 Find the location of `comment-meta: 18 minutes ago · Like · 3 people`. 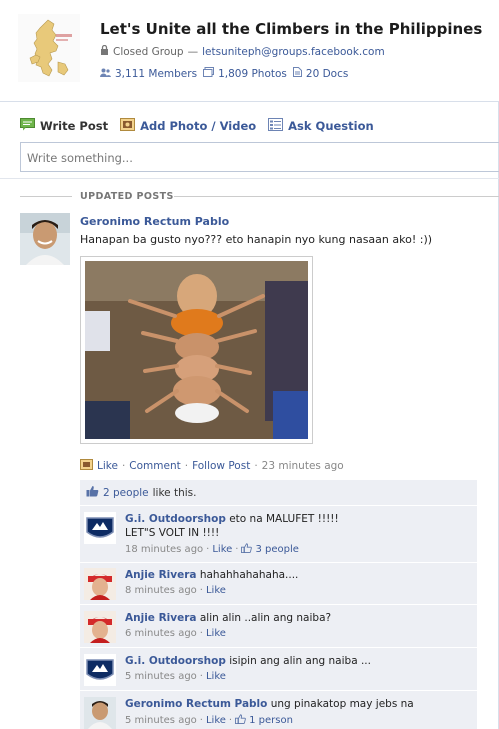

comment-meta: 18 minutes ago · Like · 3 people is located at coordinates (212, 549).